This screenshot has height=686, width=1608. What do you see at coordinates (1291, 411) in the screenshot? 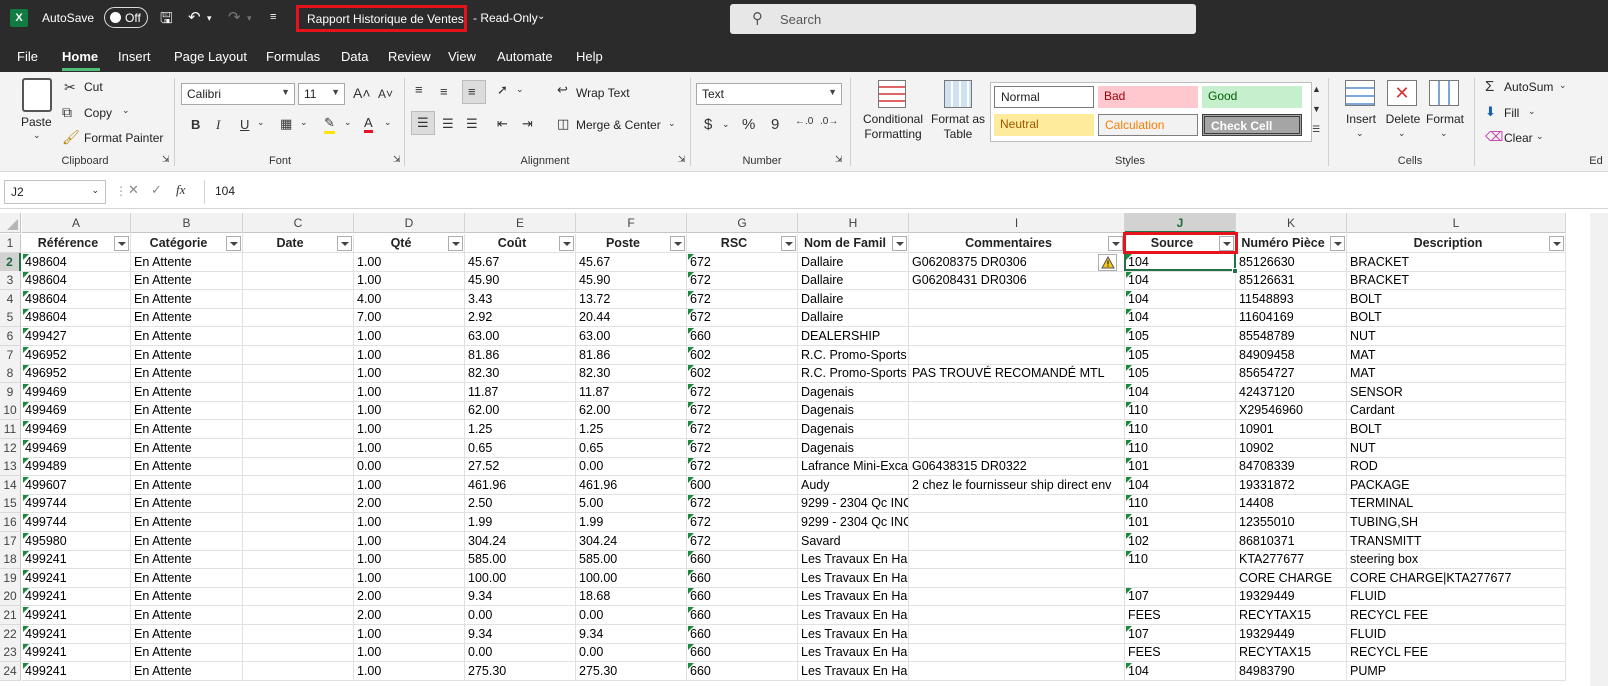
I see `table-cell: X29546960` at bounding box center [1291, 411].